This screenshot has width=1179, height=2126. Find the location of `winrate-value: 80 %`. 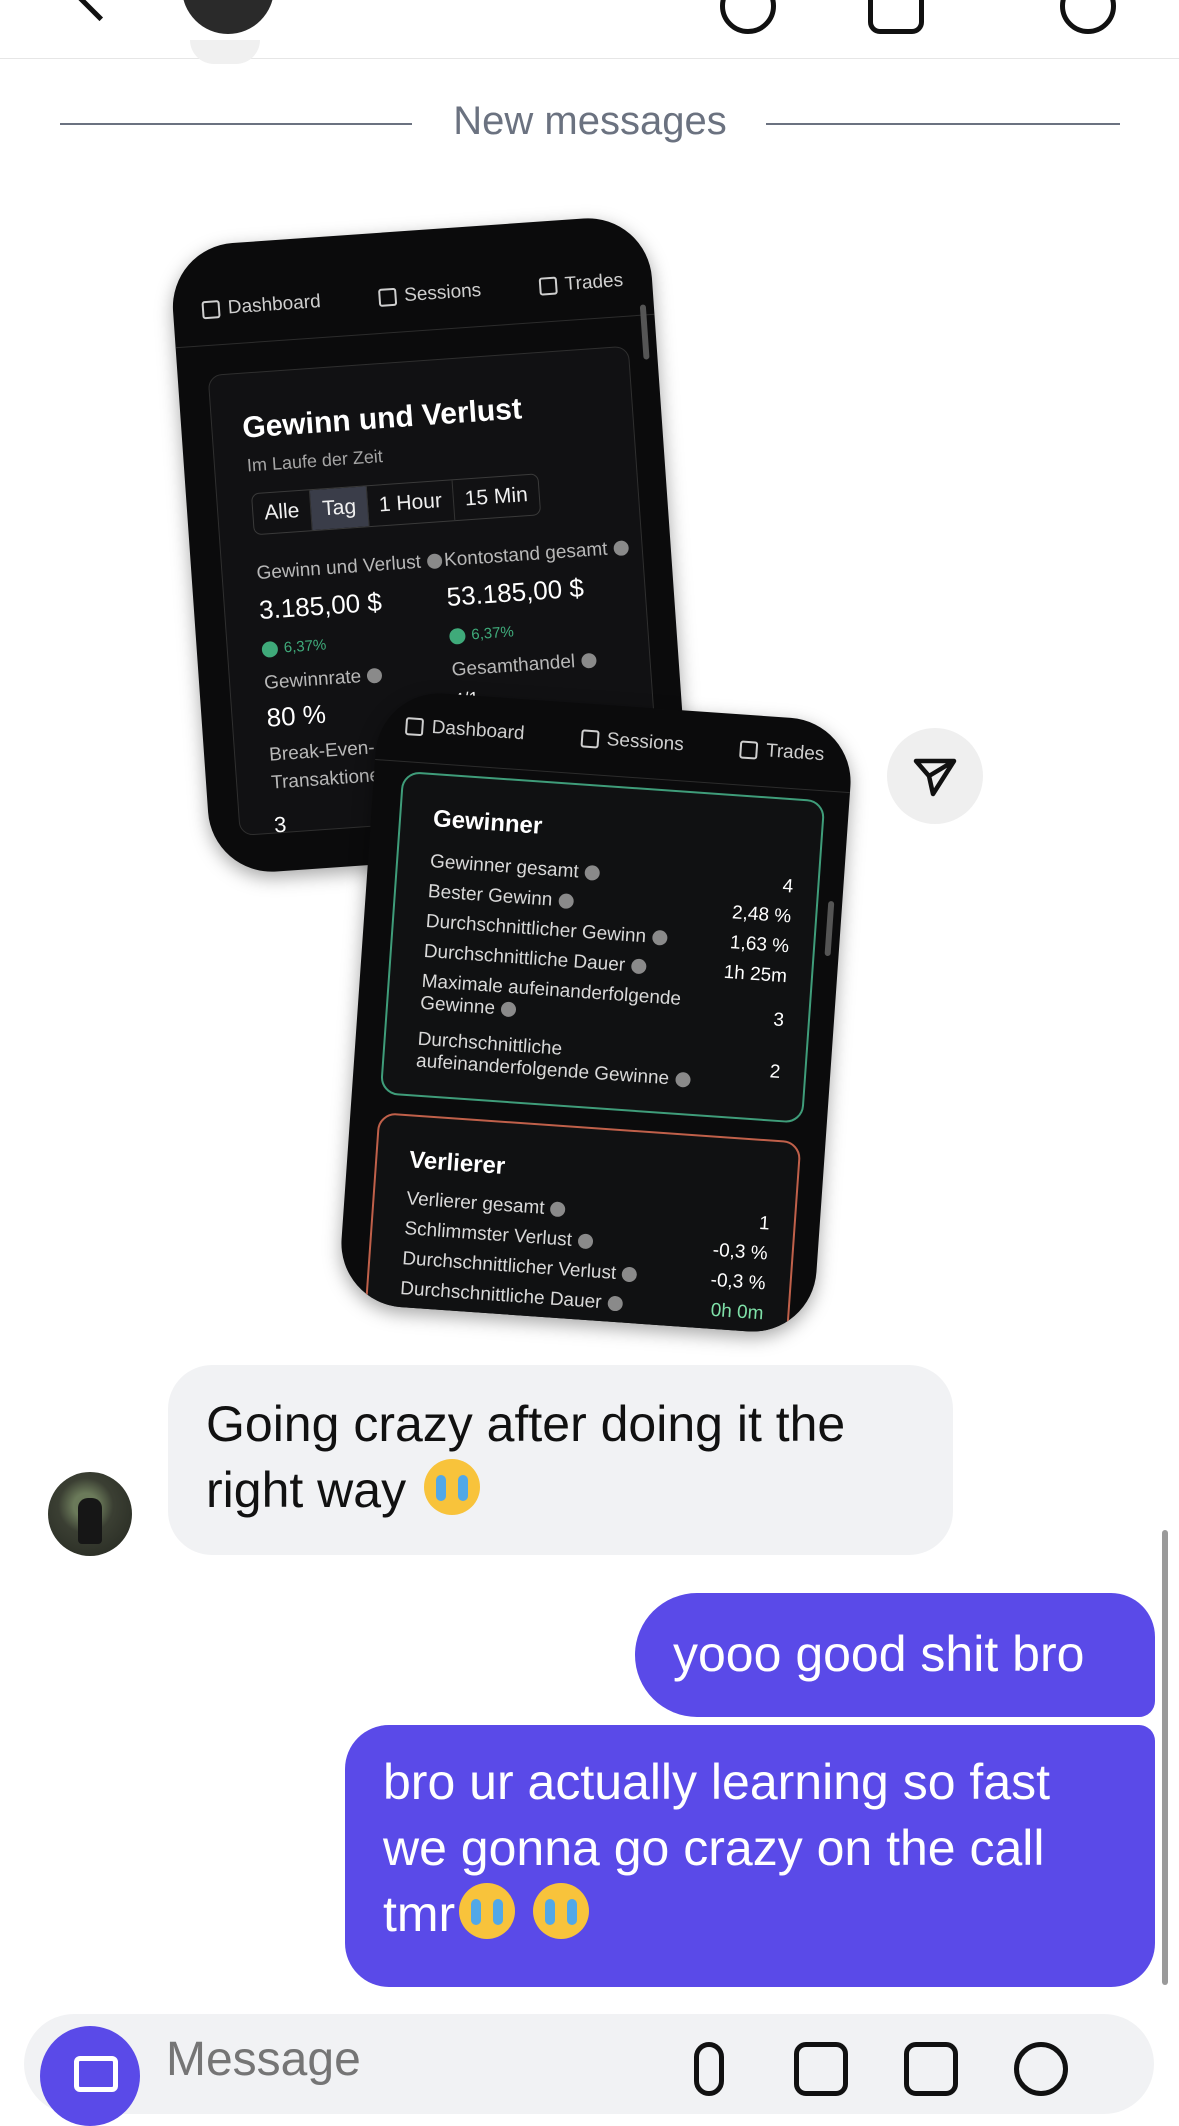

winrate-value: 80 % is located at coordinates (296, 715).